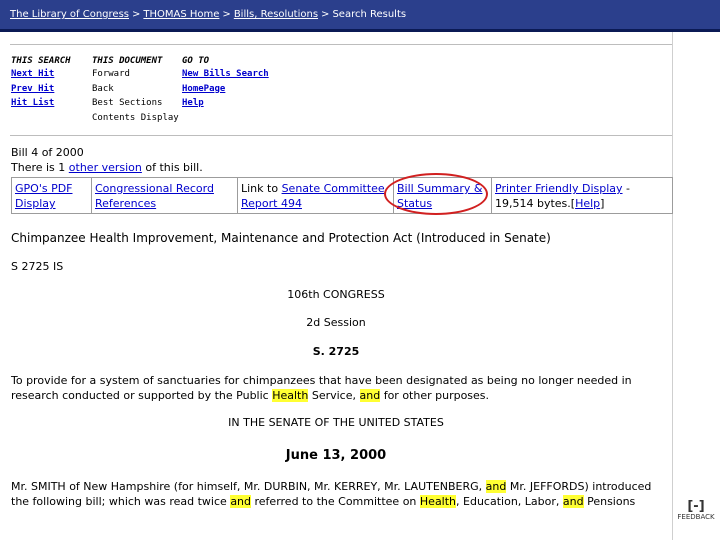 This screenshot has height=540, width=720. Describe the element at coordinates (316, 195) in the screenshot. I see `committee-report-cell: Link to Senate Committee Report 494` at that location.